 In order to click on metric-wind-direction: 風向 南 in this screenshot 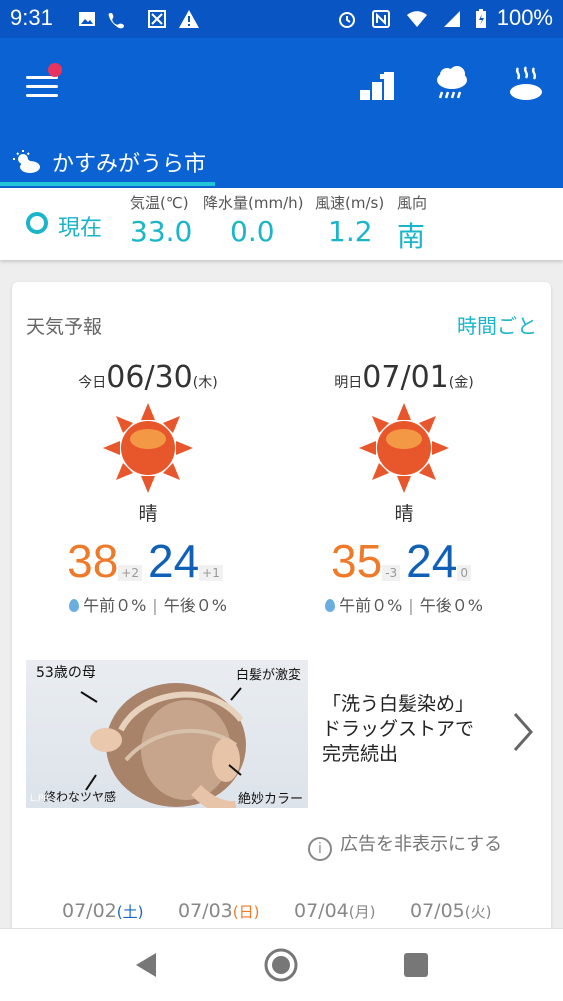, I will do `click(412, 223)`.